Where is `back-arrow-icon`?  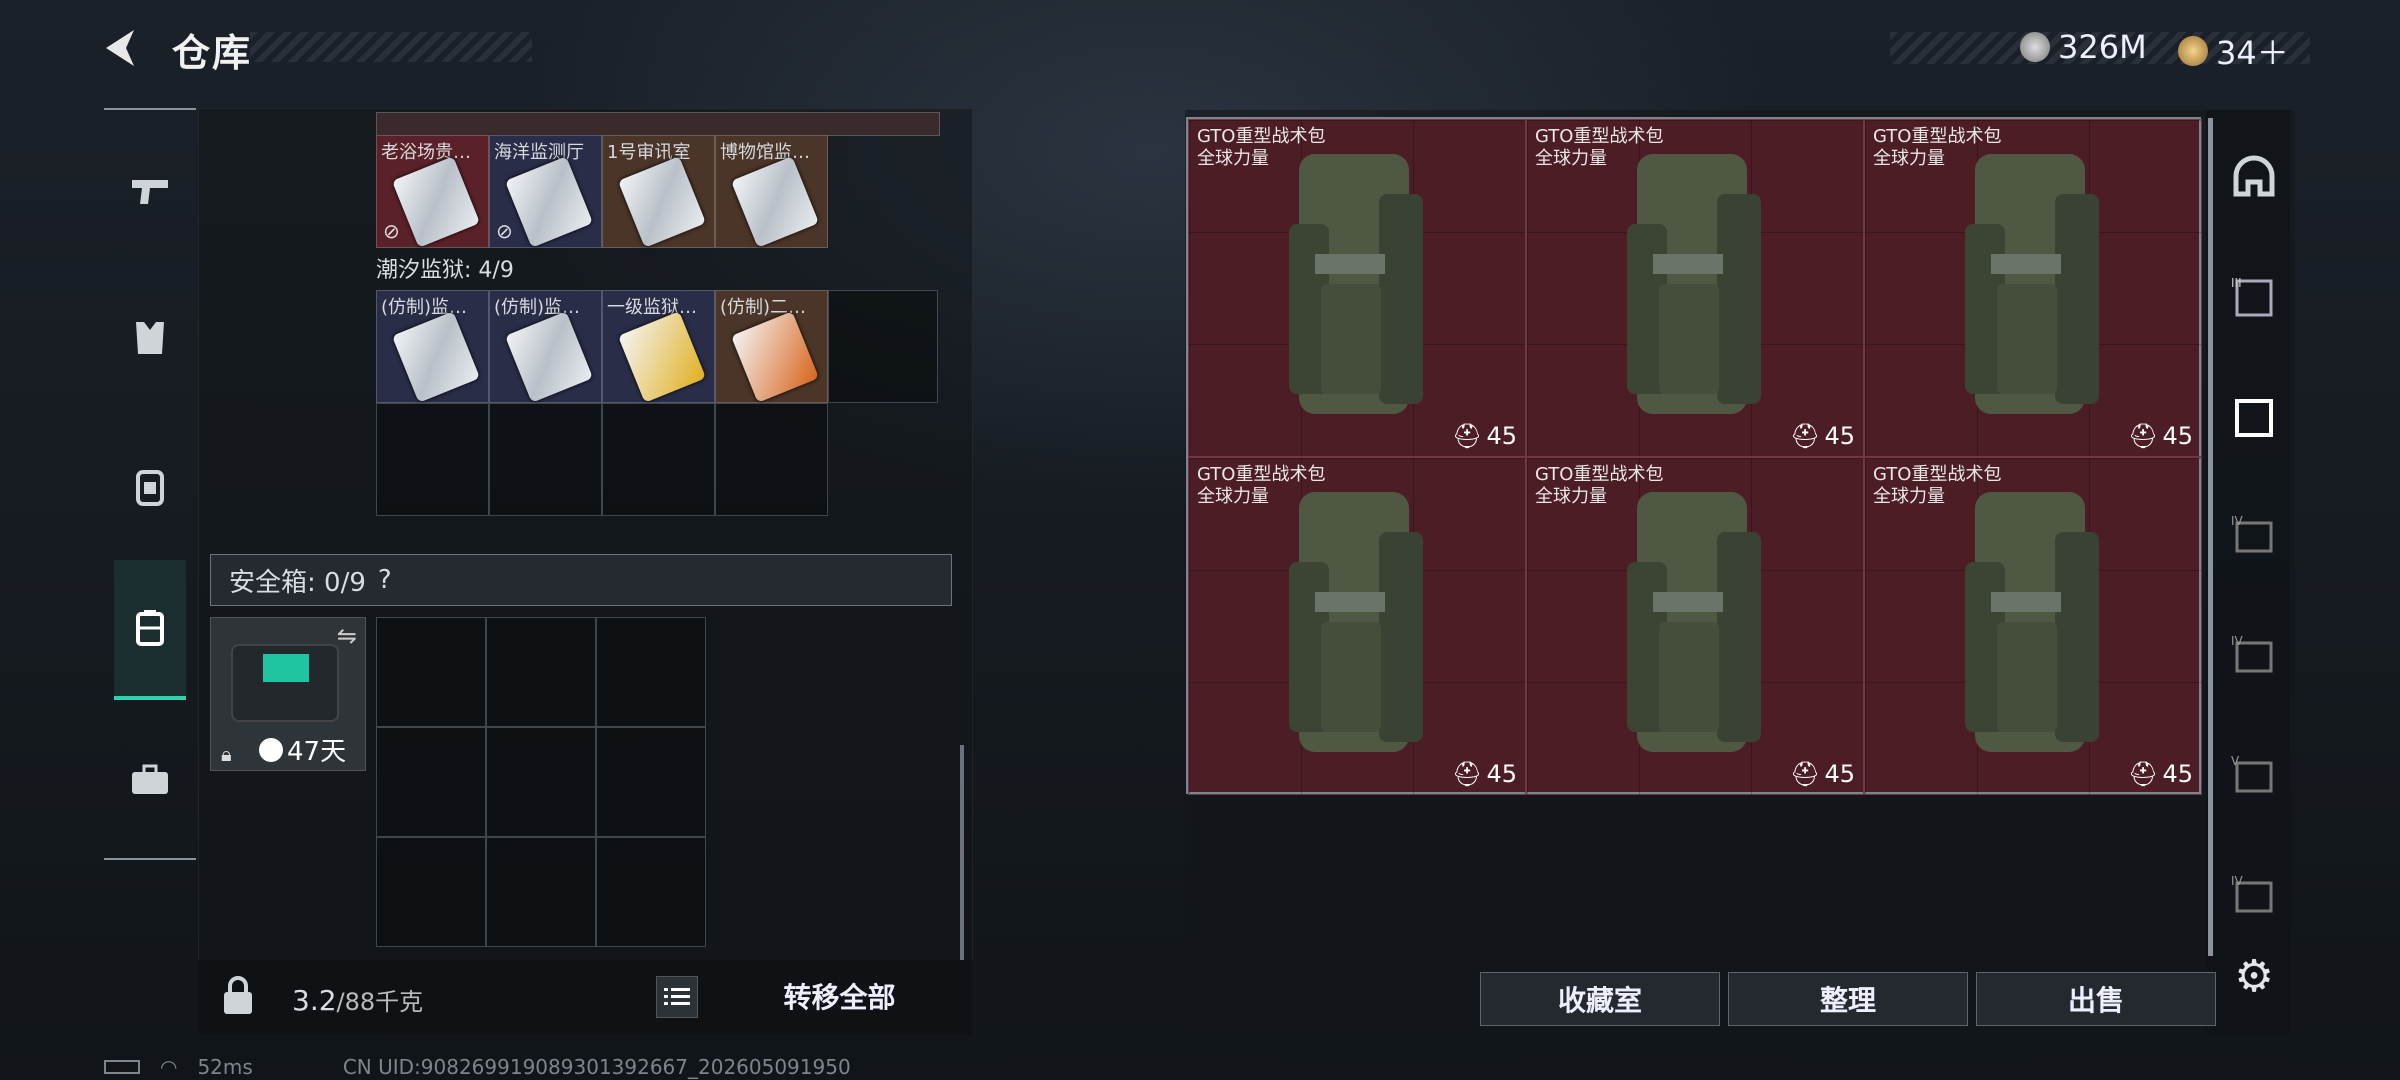 back-arrow-icon is located at coordinates (120, 48).